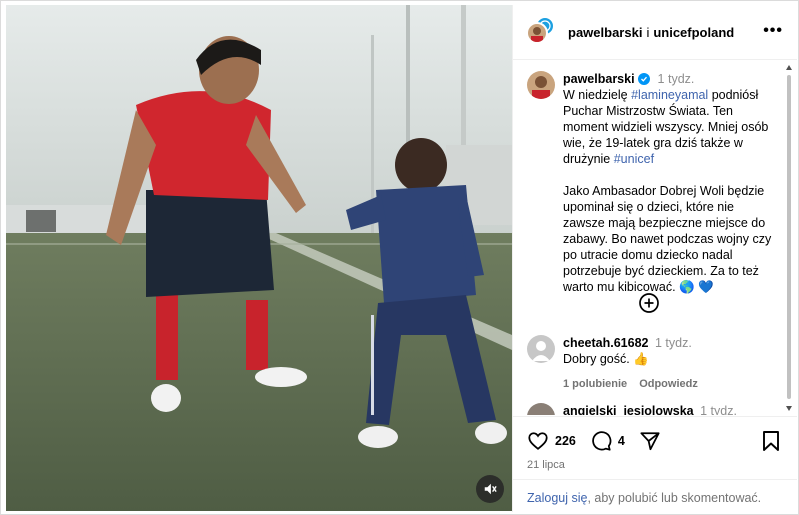 This screenshot has width=799, height=515. Describe the element at coordinates (674, 498) in the screenshot. I see `login-prompt-text: , aby polubić lub skomentować.` at that location.